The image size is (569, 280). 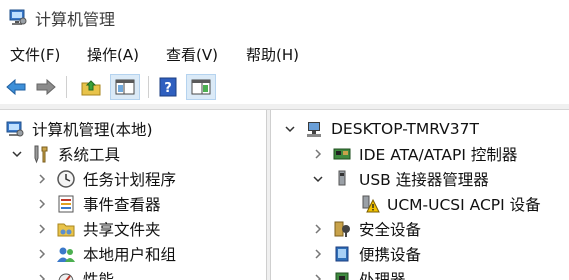 I want to click on tree-item-event-viewer: 事件查看器, so click(x=98, y=203).